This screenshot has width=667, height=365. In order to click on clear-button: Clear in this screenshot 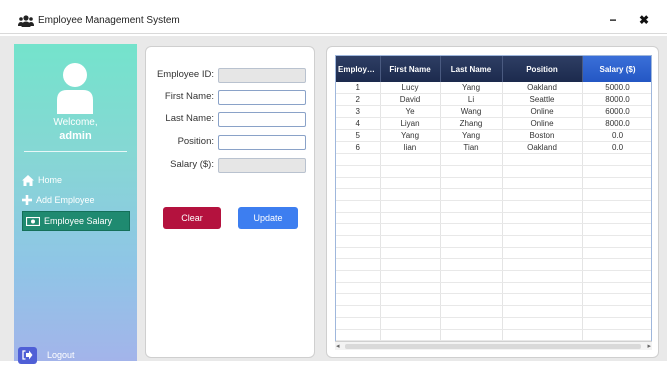, I will do `click(192, 218)`.